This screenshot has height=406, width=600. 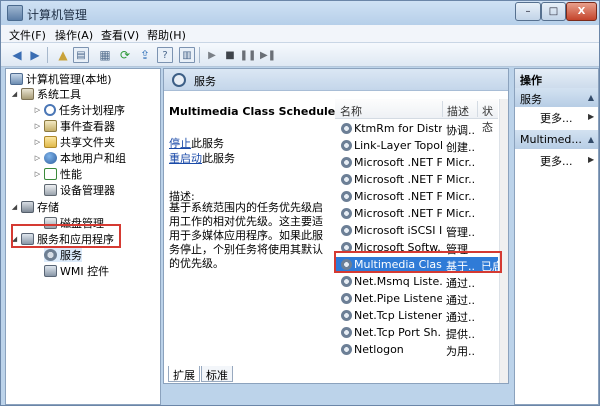 I want to click on tree-item-root: 计算机管理(本地), so click(x=61, y=78).